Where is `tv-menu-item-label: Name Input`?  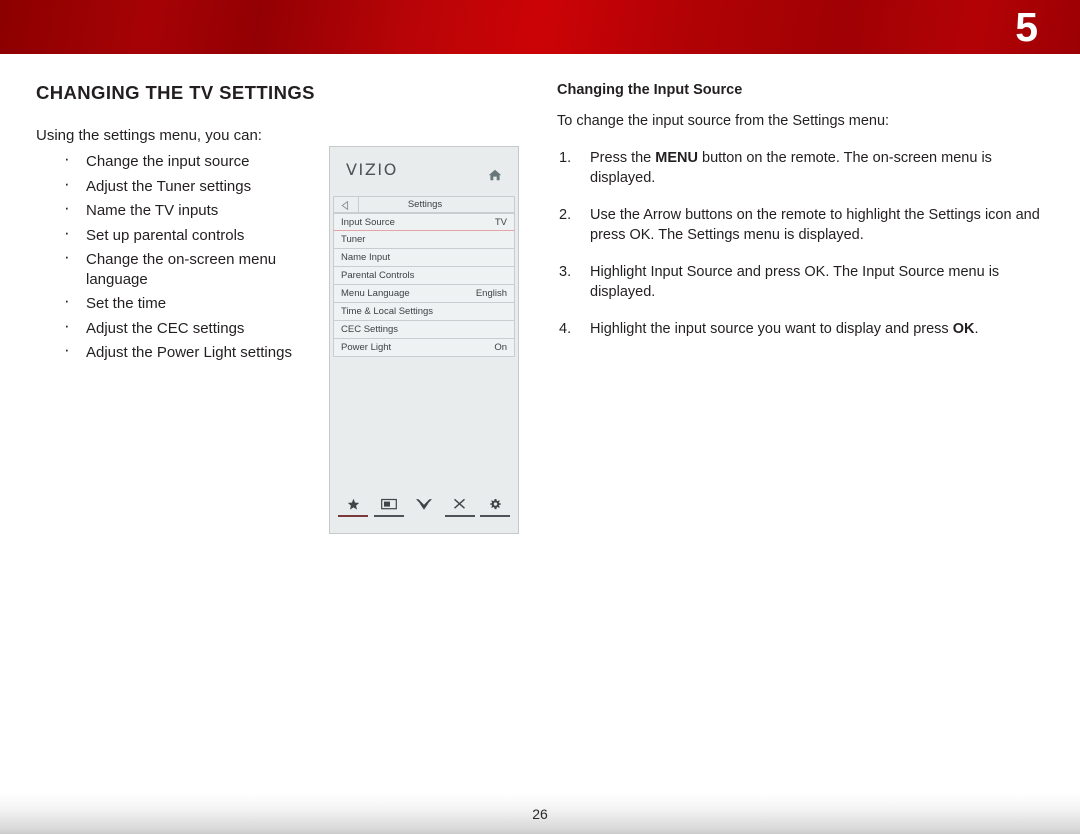
tv-menu-item-label: Name Input is located at coordinates (366, 257).